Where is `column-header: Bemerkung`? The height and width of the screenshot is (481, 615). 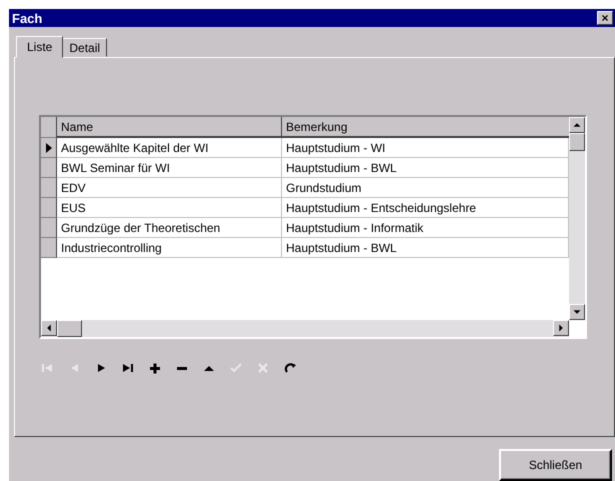 column-header: Bemerkung is located at coordinates (425, 127).